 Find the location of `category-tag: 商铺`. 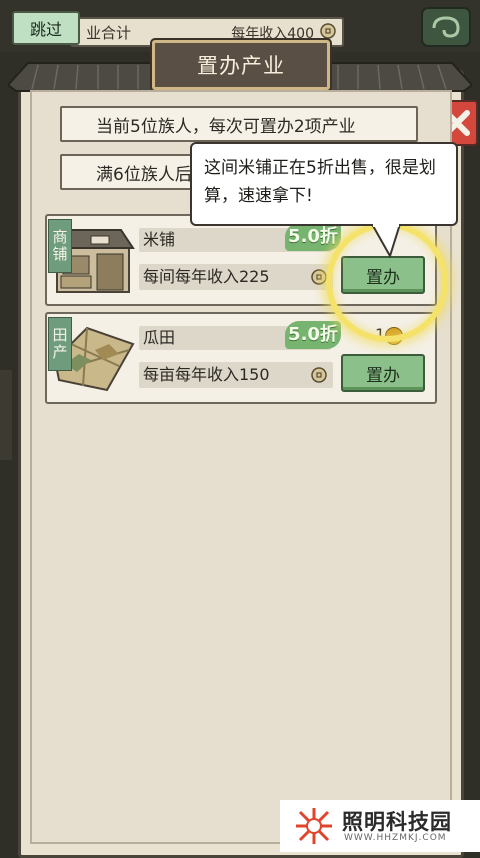

category-tag: 商铺 is located at coordinates (60, 246).